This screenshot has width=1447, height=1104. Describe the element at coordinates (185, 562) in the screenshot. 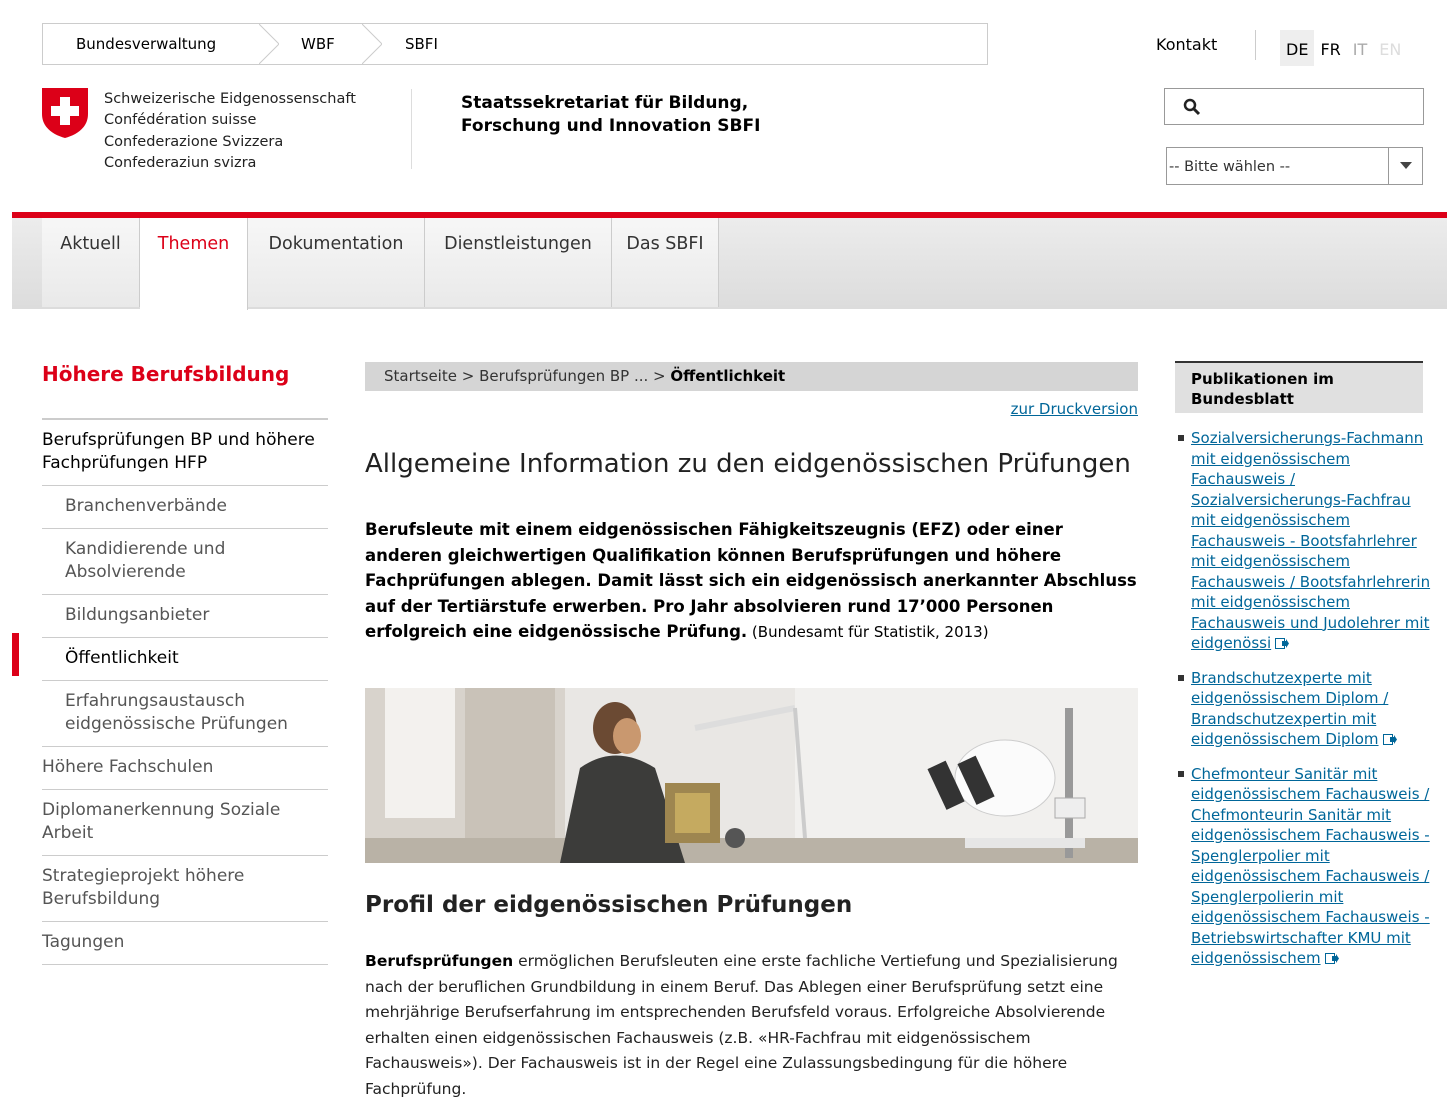

I see `sidebar-item-kandidierende: Kandidierende und Absolvierende` at that location.